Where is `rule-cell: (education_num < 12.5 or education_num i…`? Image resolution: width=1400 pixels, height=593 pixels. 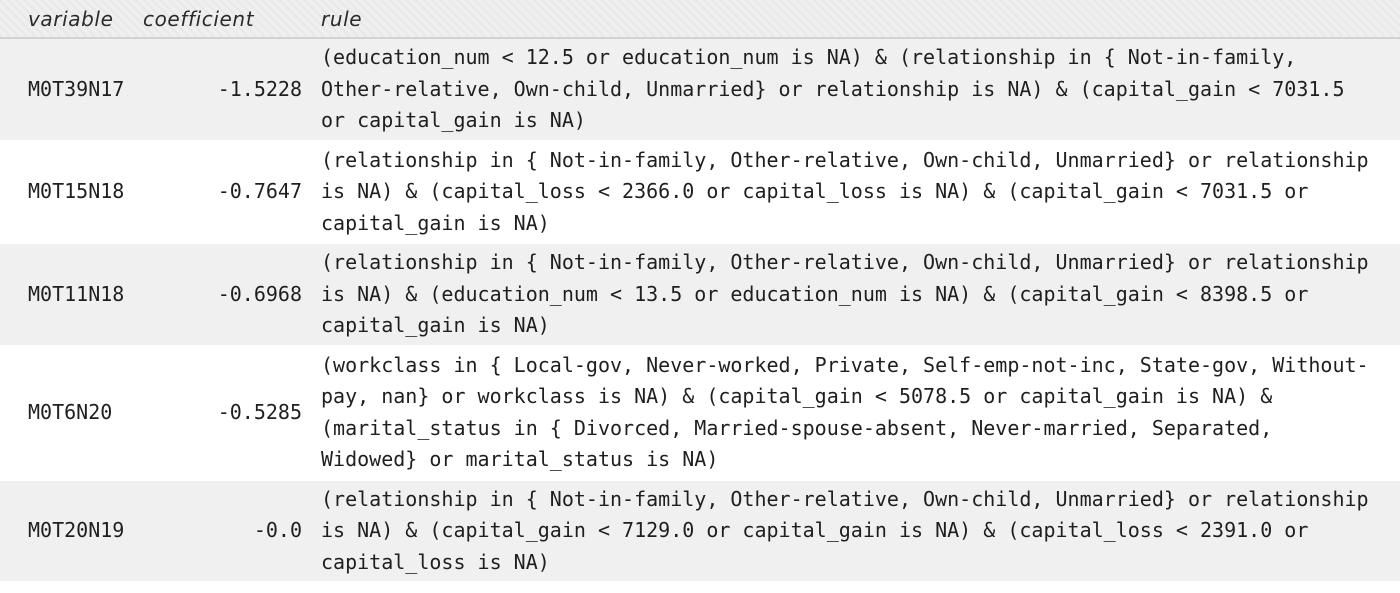
rule-cell: (education_num < 12.5 or education_num i… is located at coordinates (833, 88).